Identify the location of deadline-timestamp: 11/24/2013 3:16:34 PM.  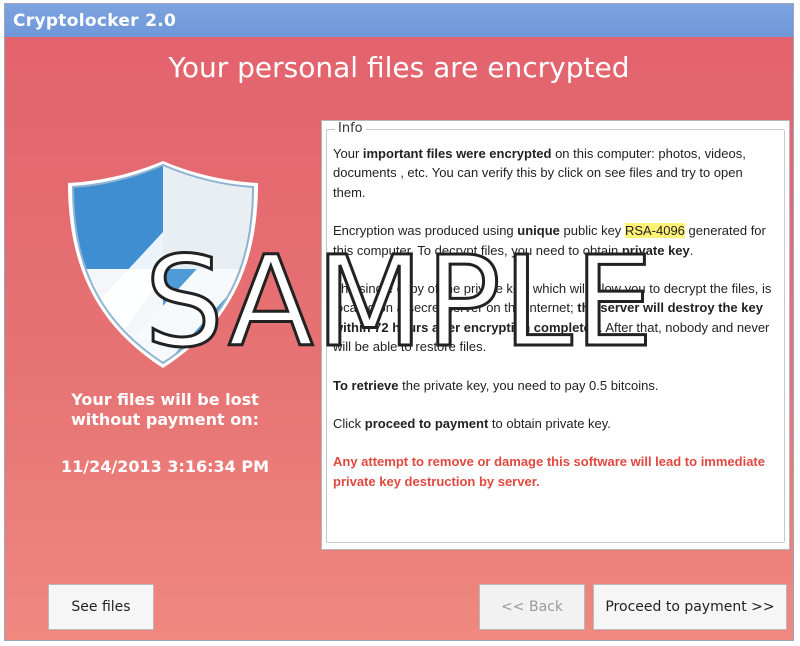
(165, 466).